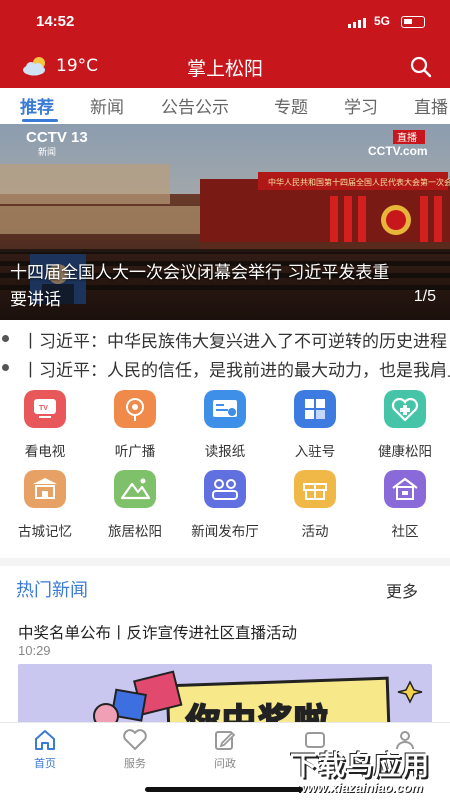 The width and height of the screenshot is (450, 800). I want to click on edit-icon, so click(225, 740).